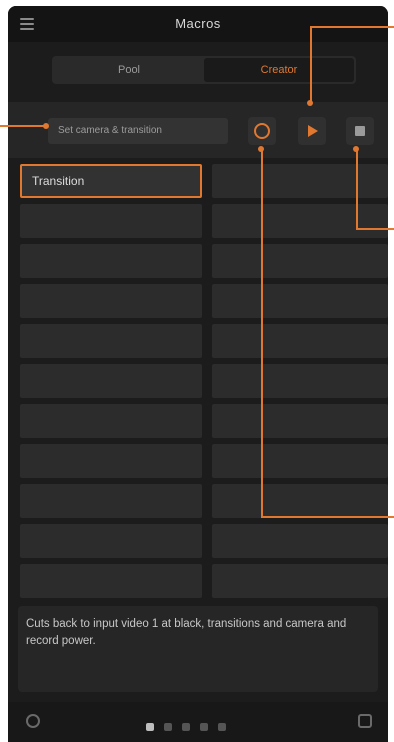 This screenshot has height=742, width=394. What do you see at coordinates (58, 181) in the screenshot?
I see `macro-slot-label: Transition` at bounding box center [58, 181].